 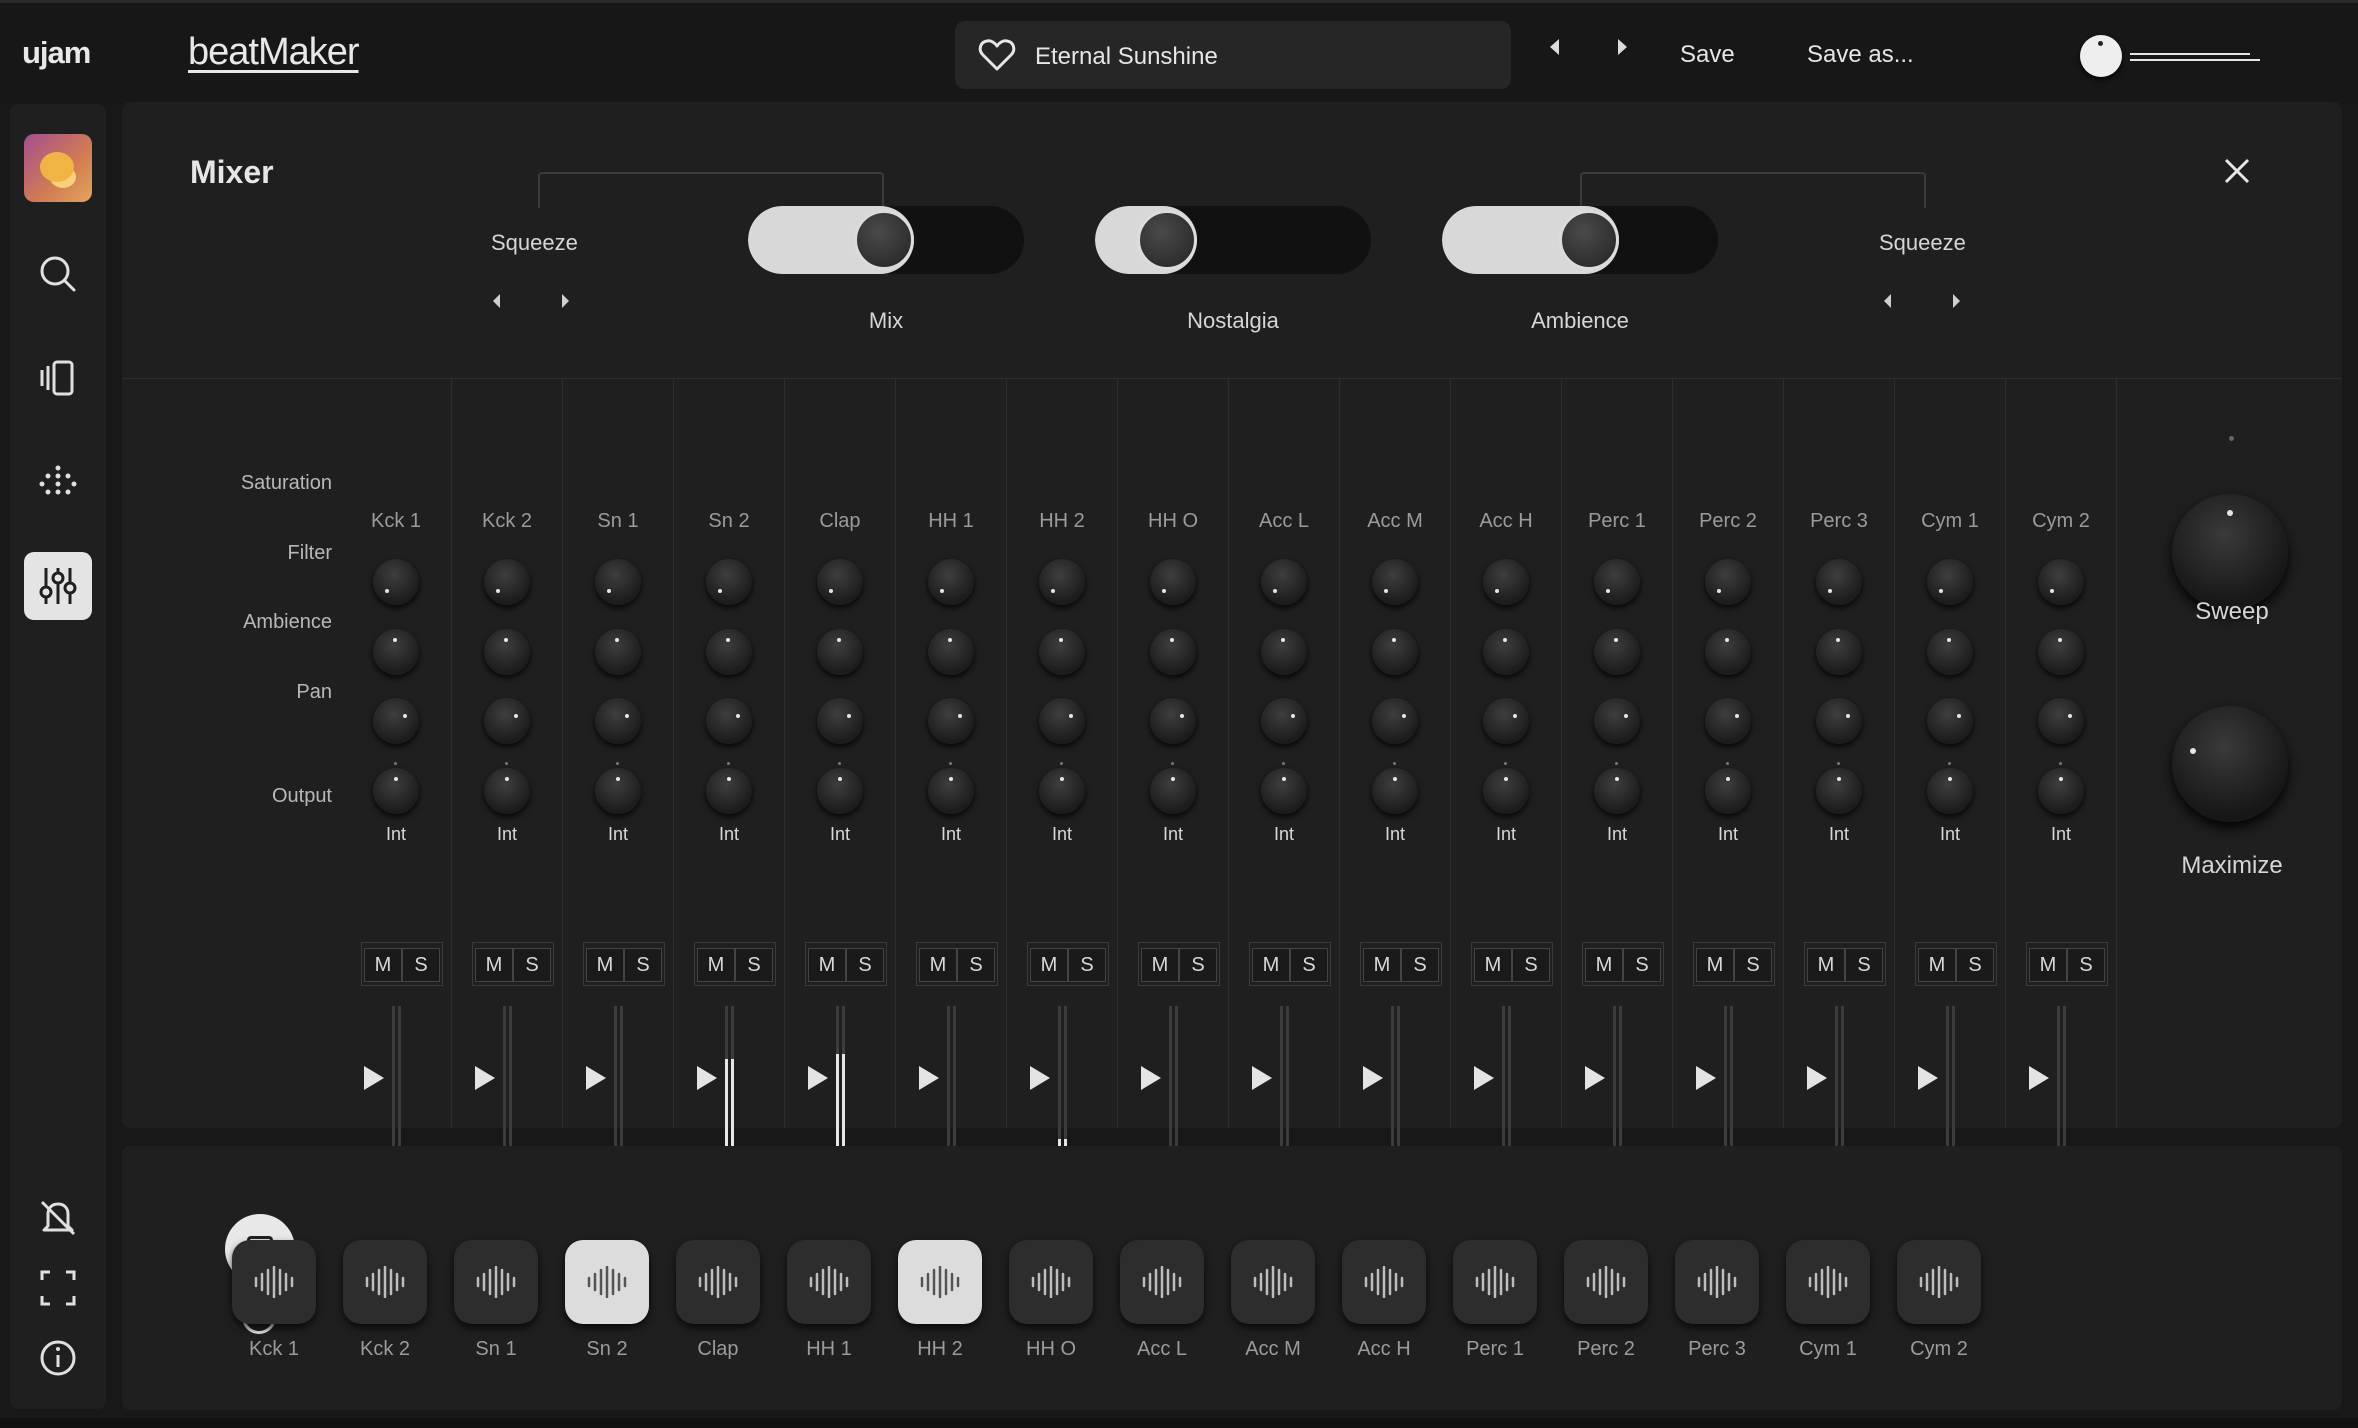 I want to click on heart-icon, so click(x=997, y=55).